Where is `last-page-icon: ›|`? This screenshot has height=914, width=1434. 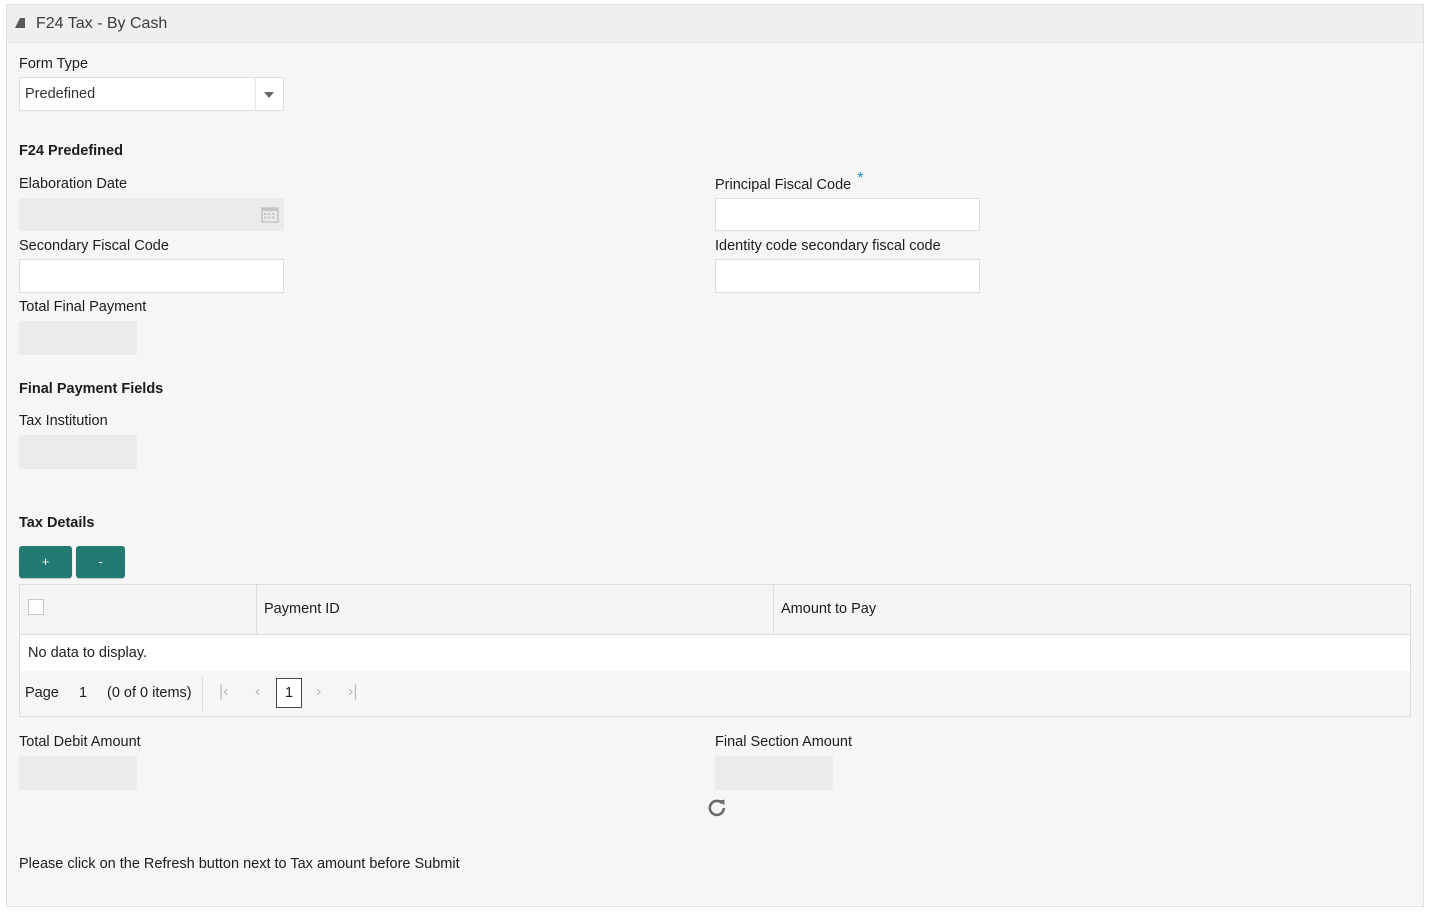
last-page-icon: ›| is located at coordinates (352, 692).